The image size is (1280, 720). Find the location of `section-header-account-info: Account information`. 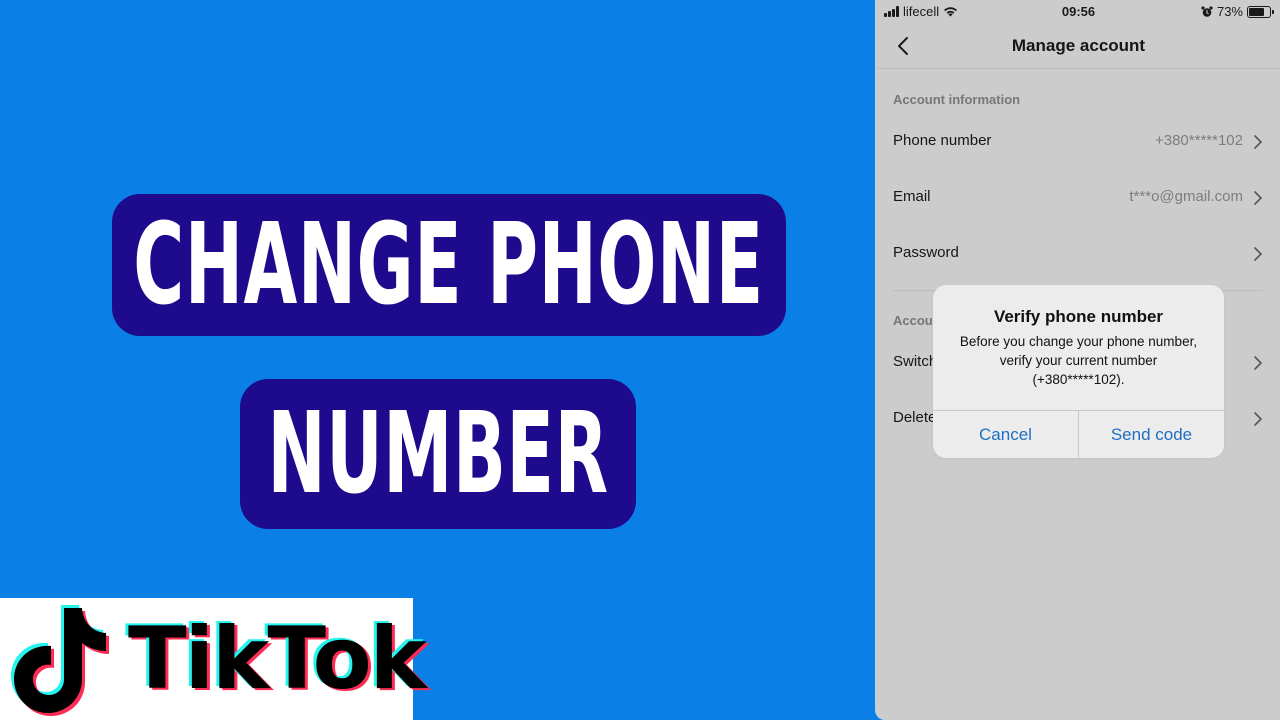

section-header-account-info: Account information is located at coordinates (957, 99).